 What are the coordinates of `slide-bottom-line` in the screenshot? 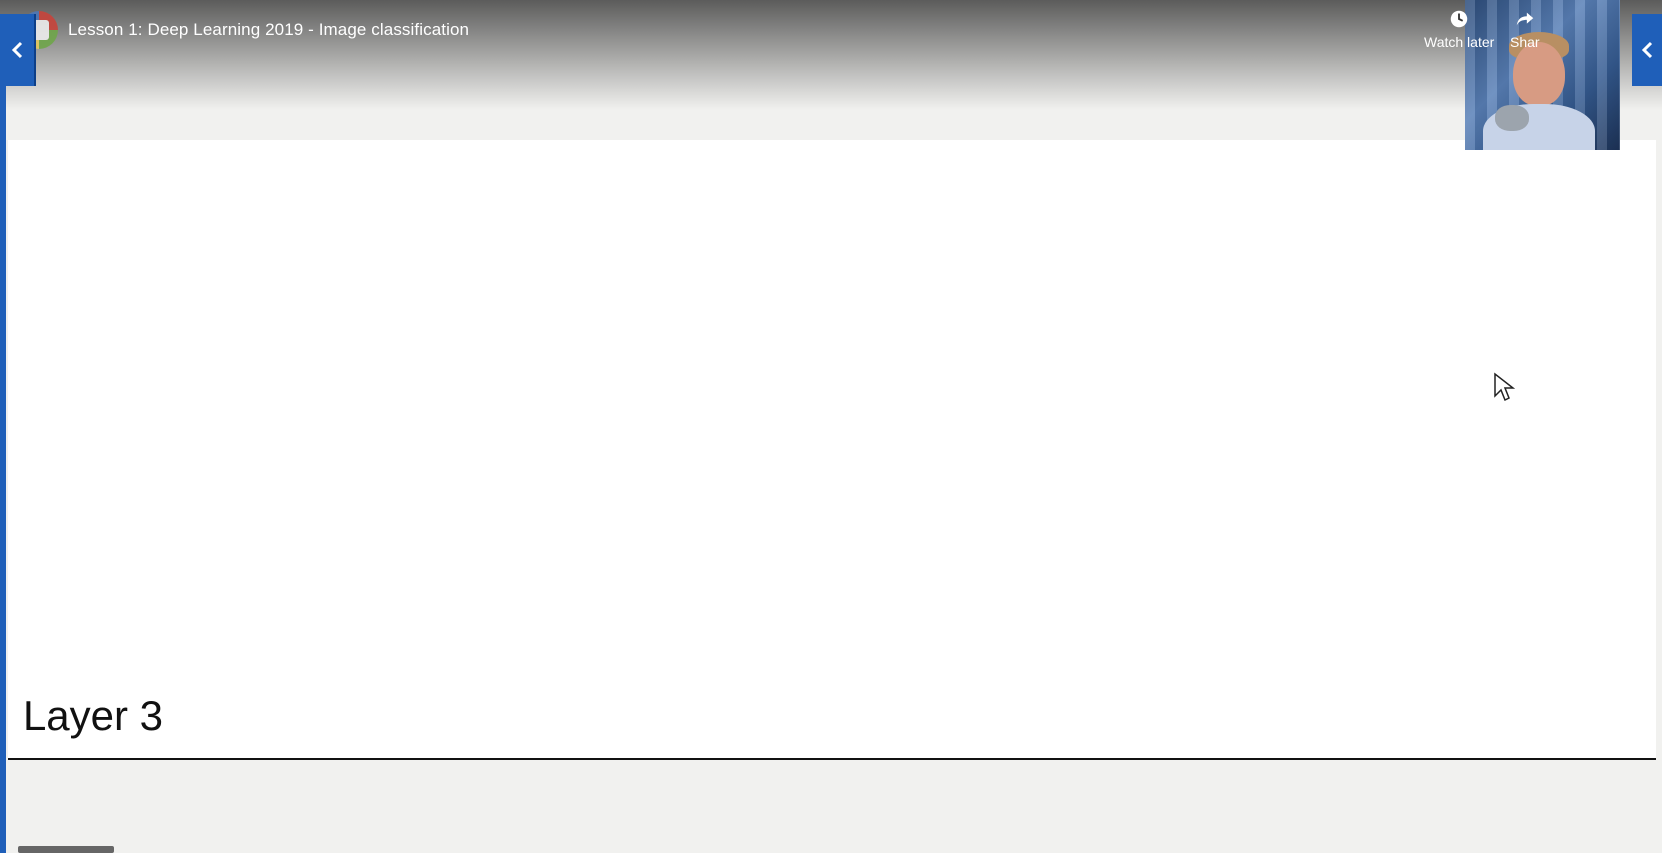 It's located at (832, 759).